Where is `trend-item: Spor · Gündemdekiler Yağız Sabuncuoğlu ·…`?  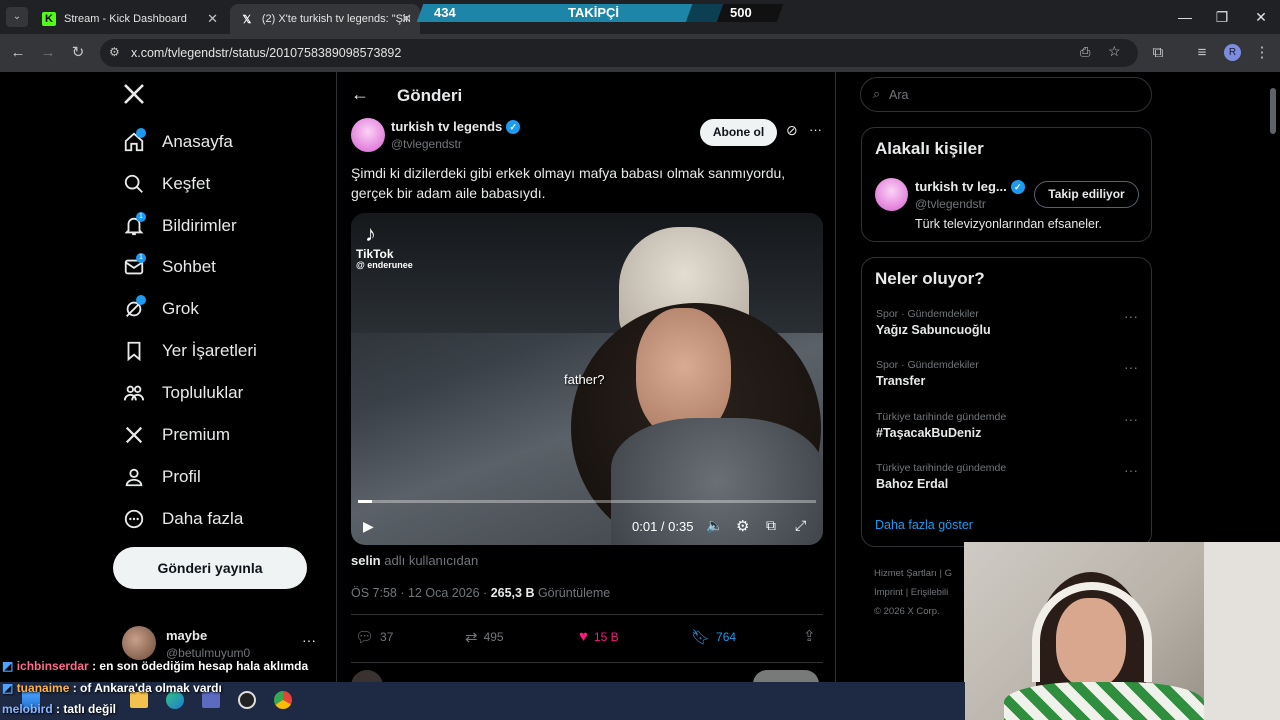 trend-item: Spor · Gündemdekiler Yağız Sabuncuoğlu ·… is located at coordinates (1007, 322).